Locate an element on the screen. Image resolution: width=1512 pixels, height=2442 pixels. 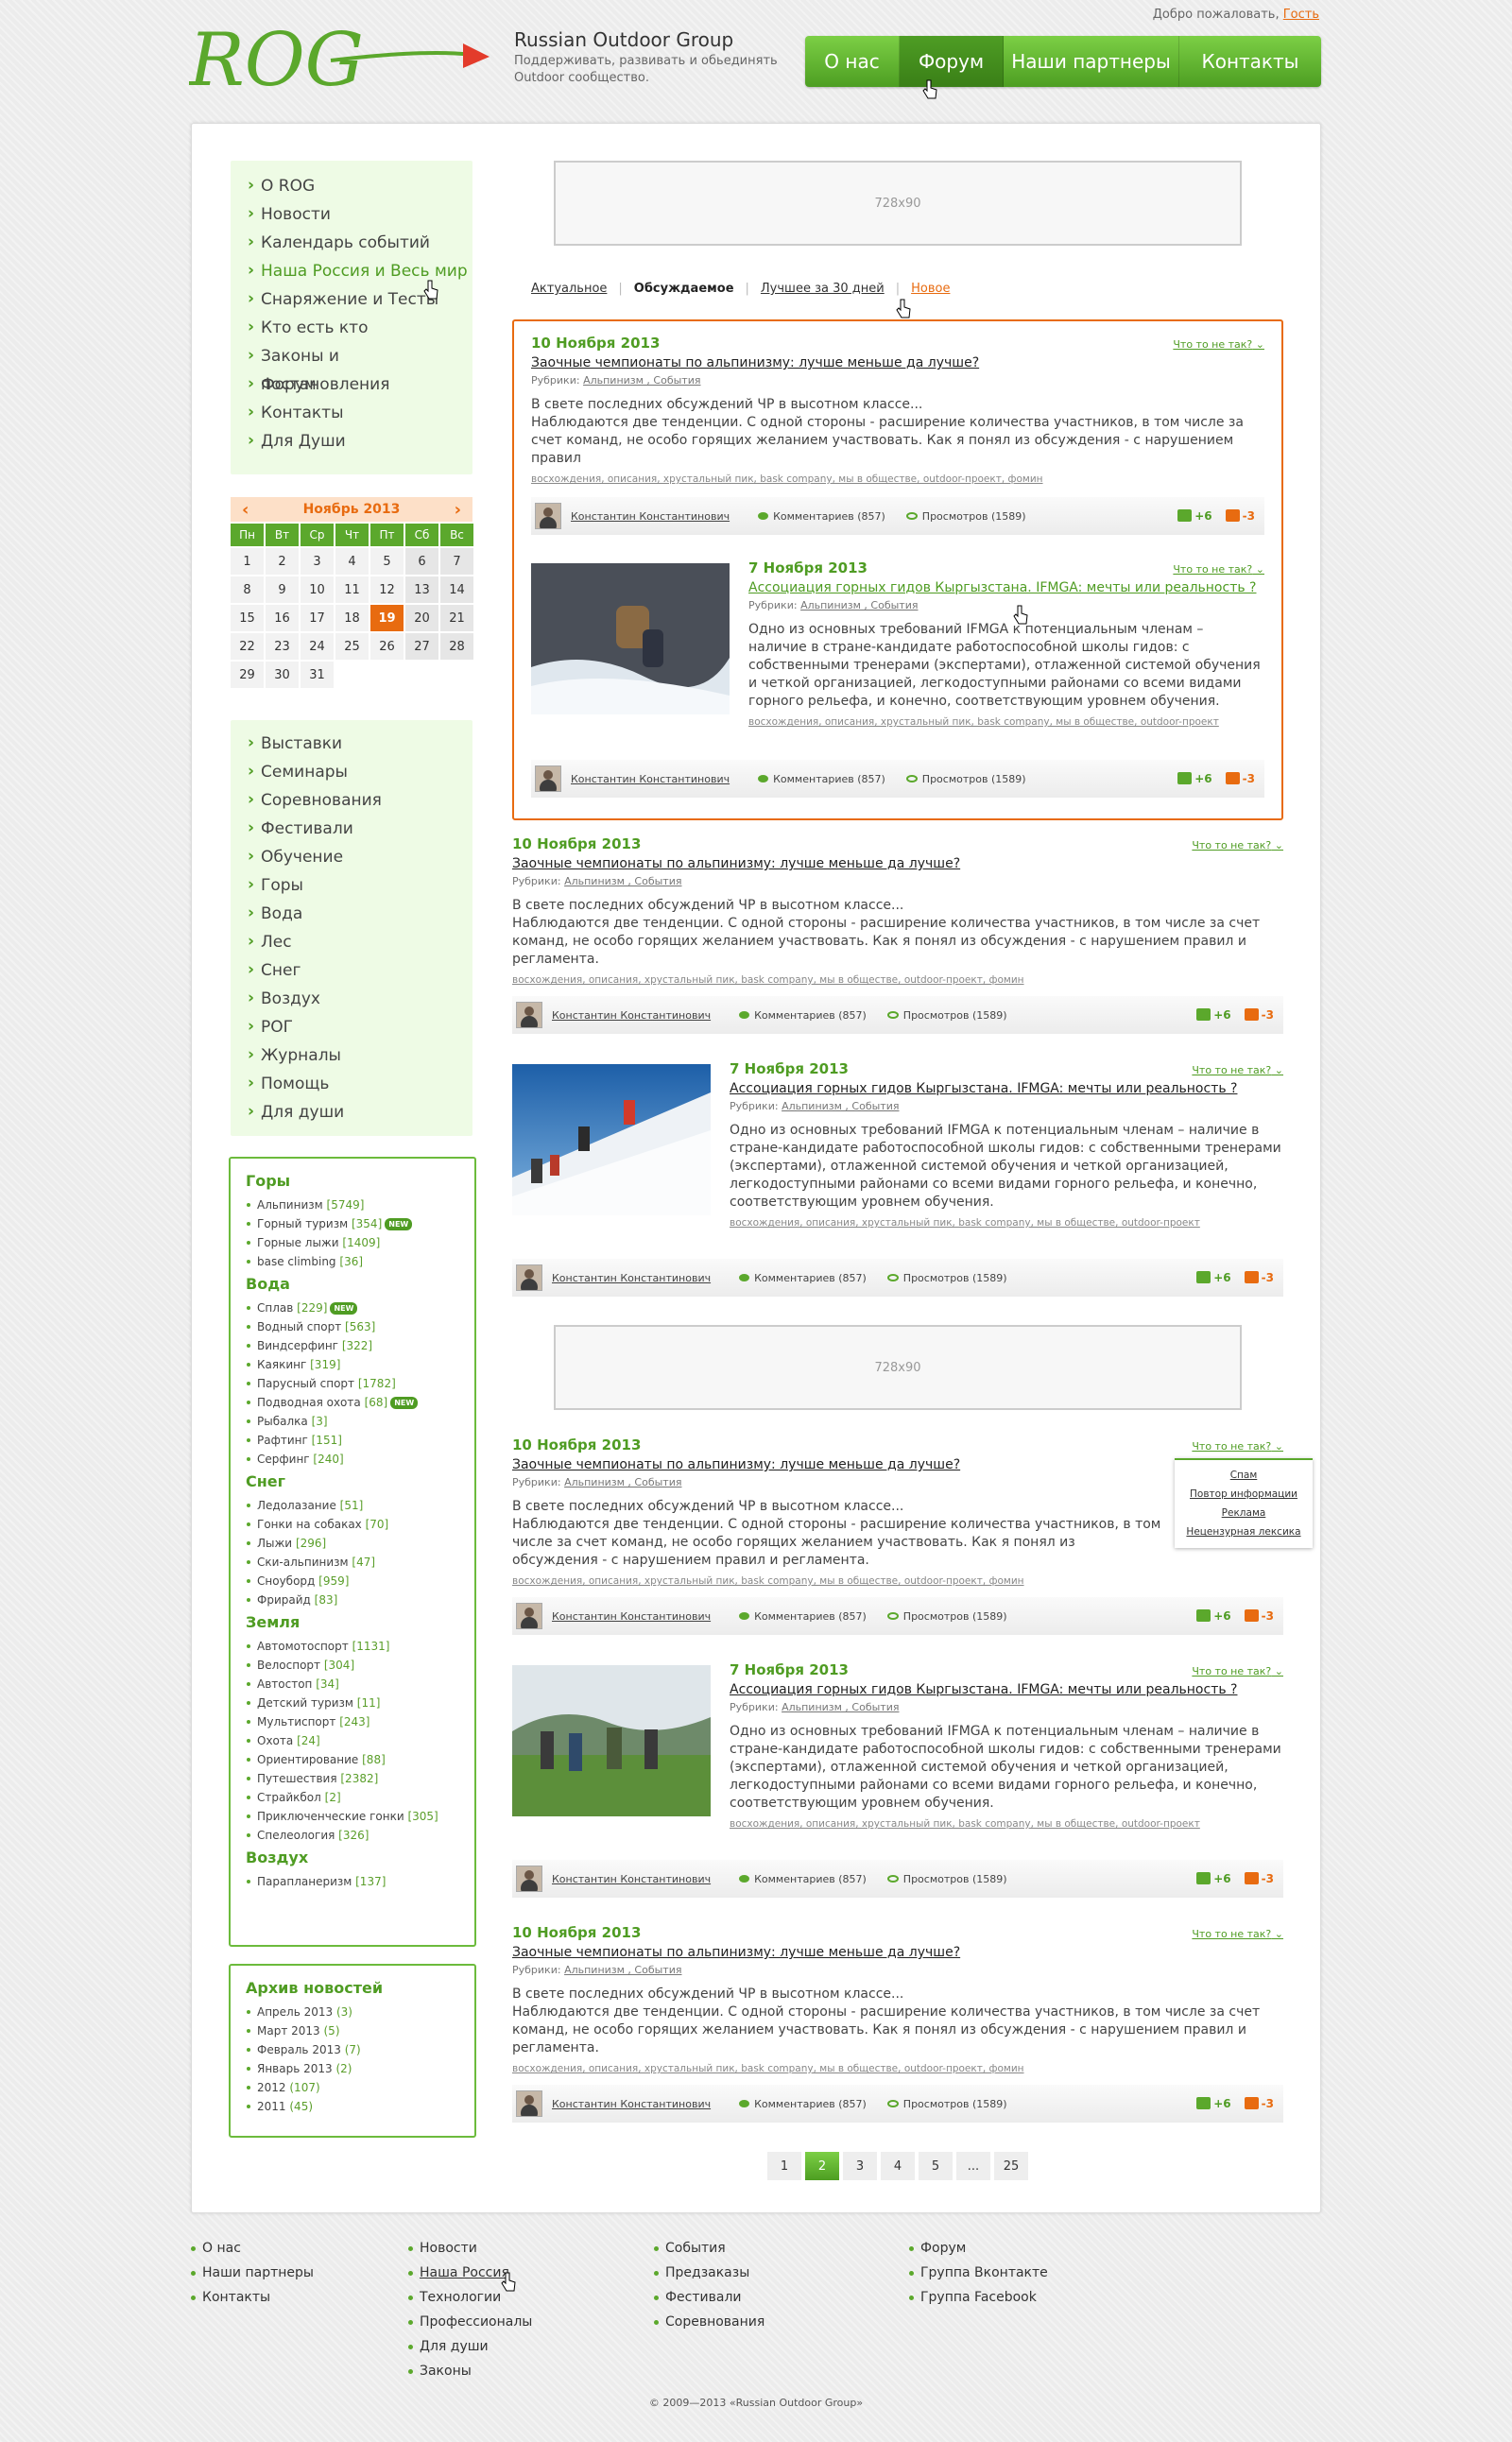
filter-discussed: Обсуждаемое is located at coordinates (684, 289).